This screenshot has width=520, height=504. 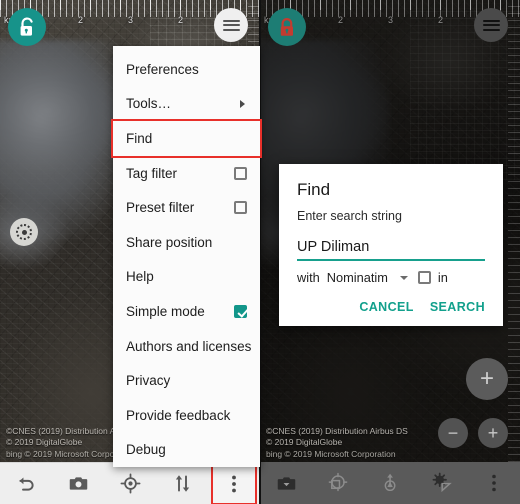 I want to click on camera-down-icon, so click(x=286, y=483).